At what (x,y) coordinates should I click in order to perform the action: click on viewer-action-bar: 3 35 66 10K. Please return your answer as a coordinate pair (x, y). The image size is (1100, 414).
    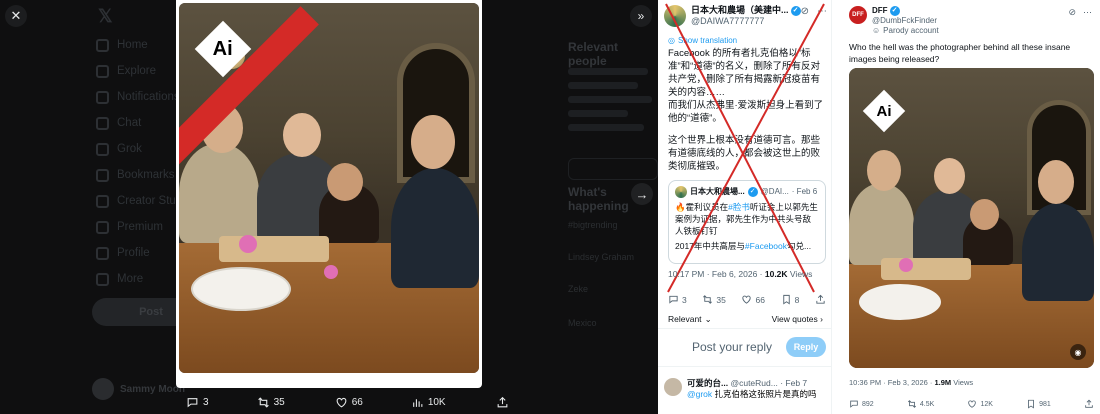
    Looking at the image, I should click on (341, 402).